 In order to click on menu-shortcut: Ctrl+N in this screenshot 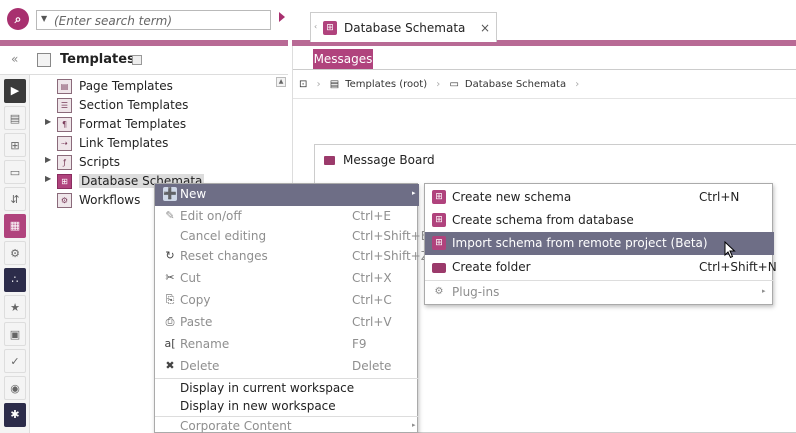, I will do `click(719, 197)`.